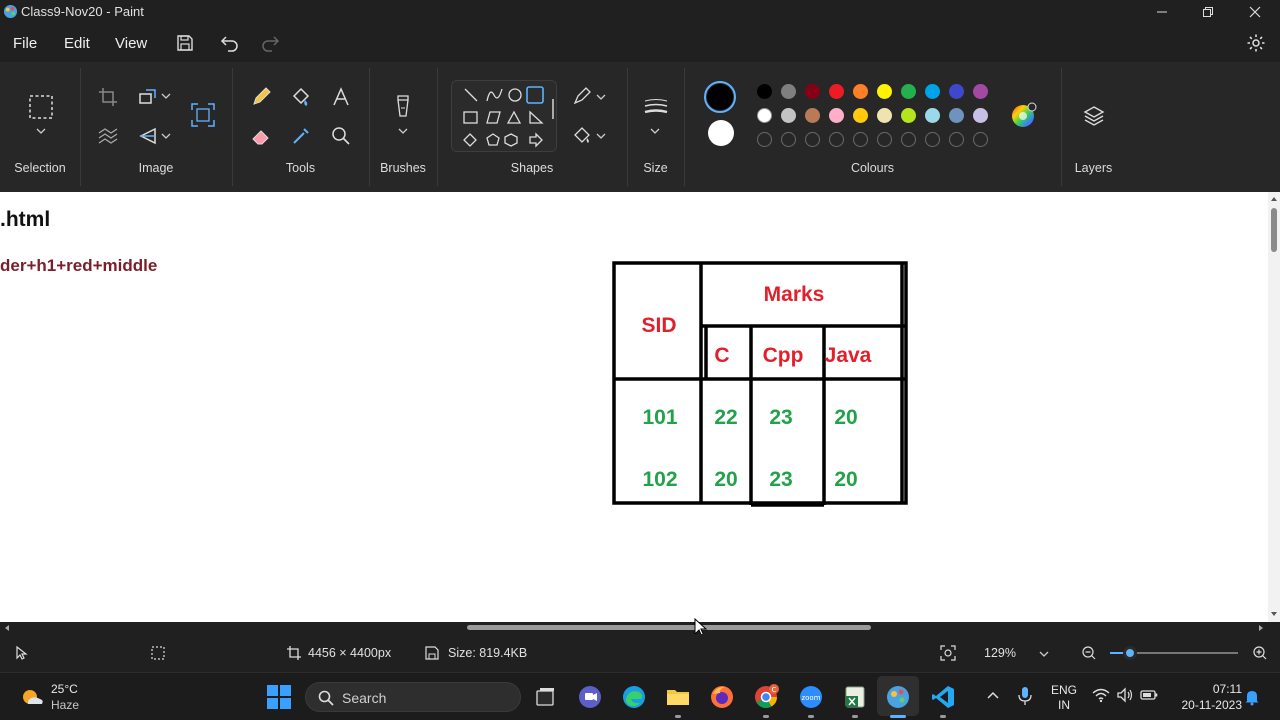  I want to click on excel-sheet-icon, so click(855, 697).